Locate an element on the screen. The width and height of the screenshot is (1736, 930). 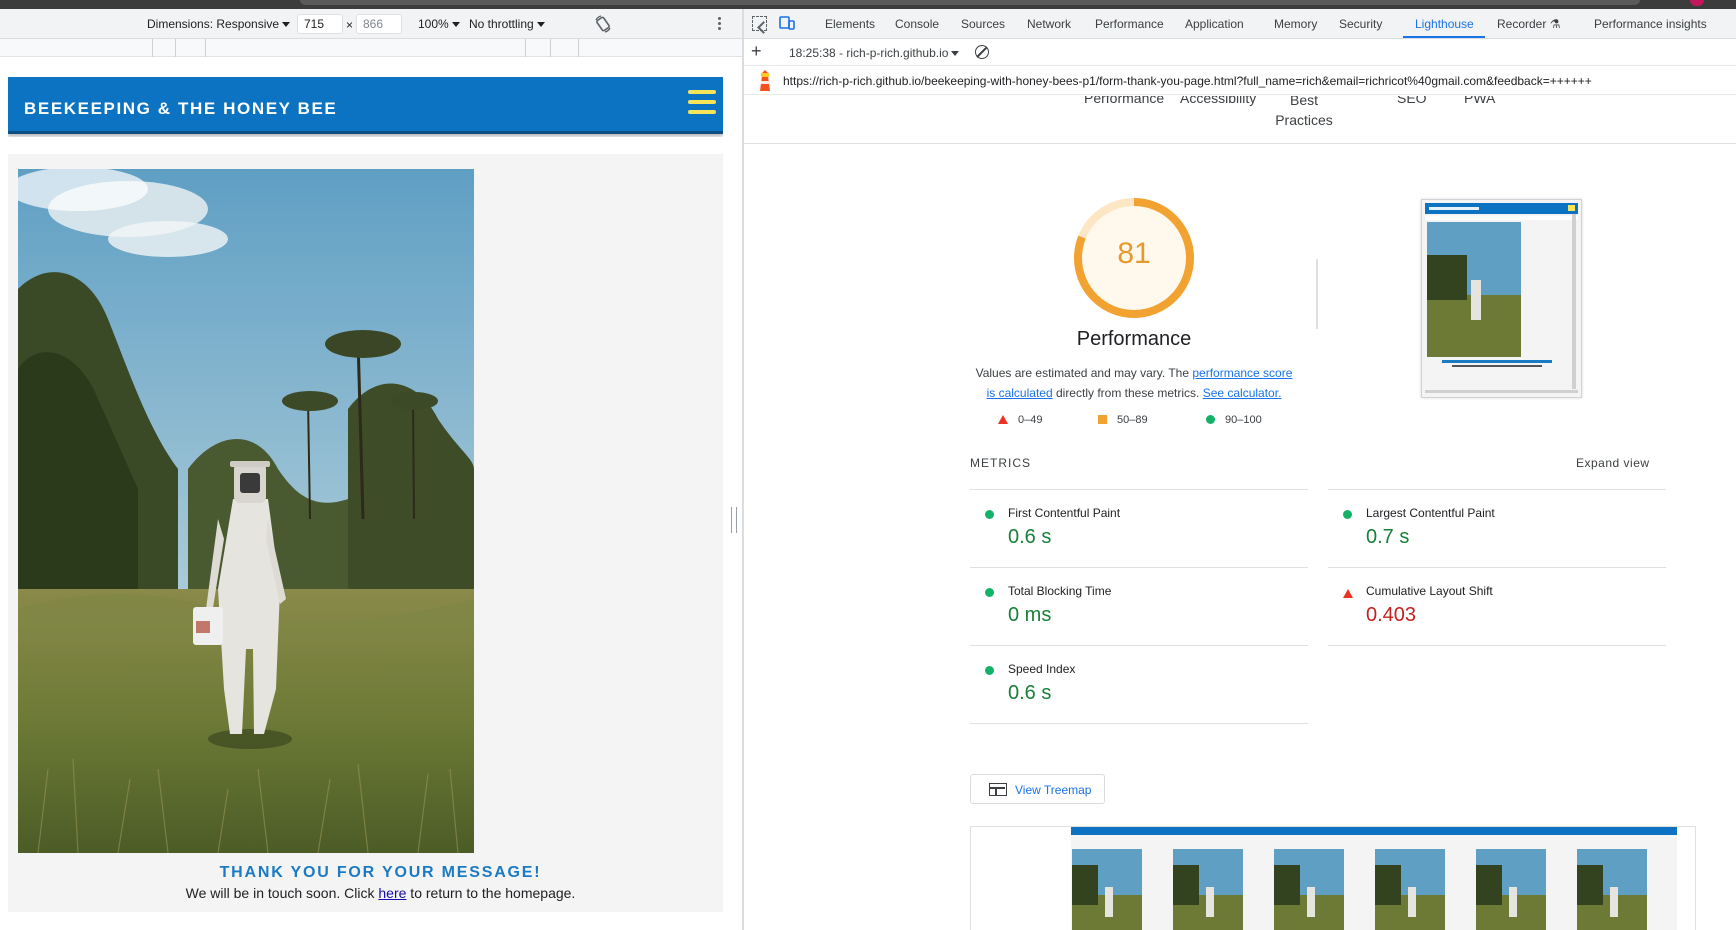
metrics-heading: METRICS is located at coordinates (1000, 463).